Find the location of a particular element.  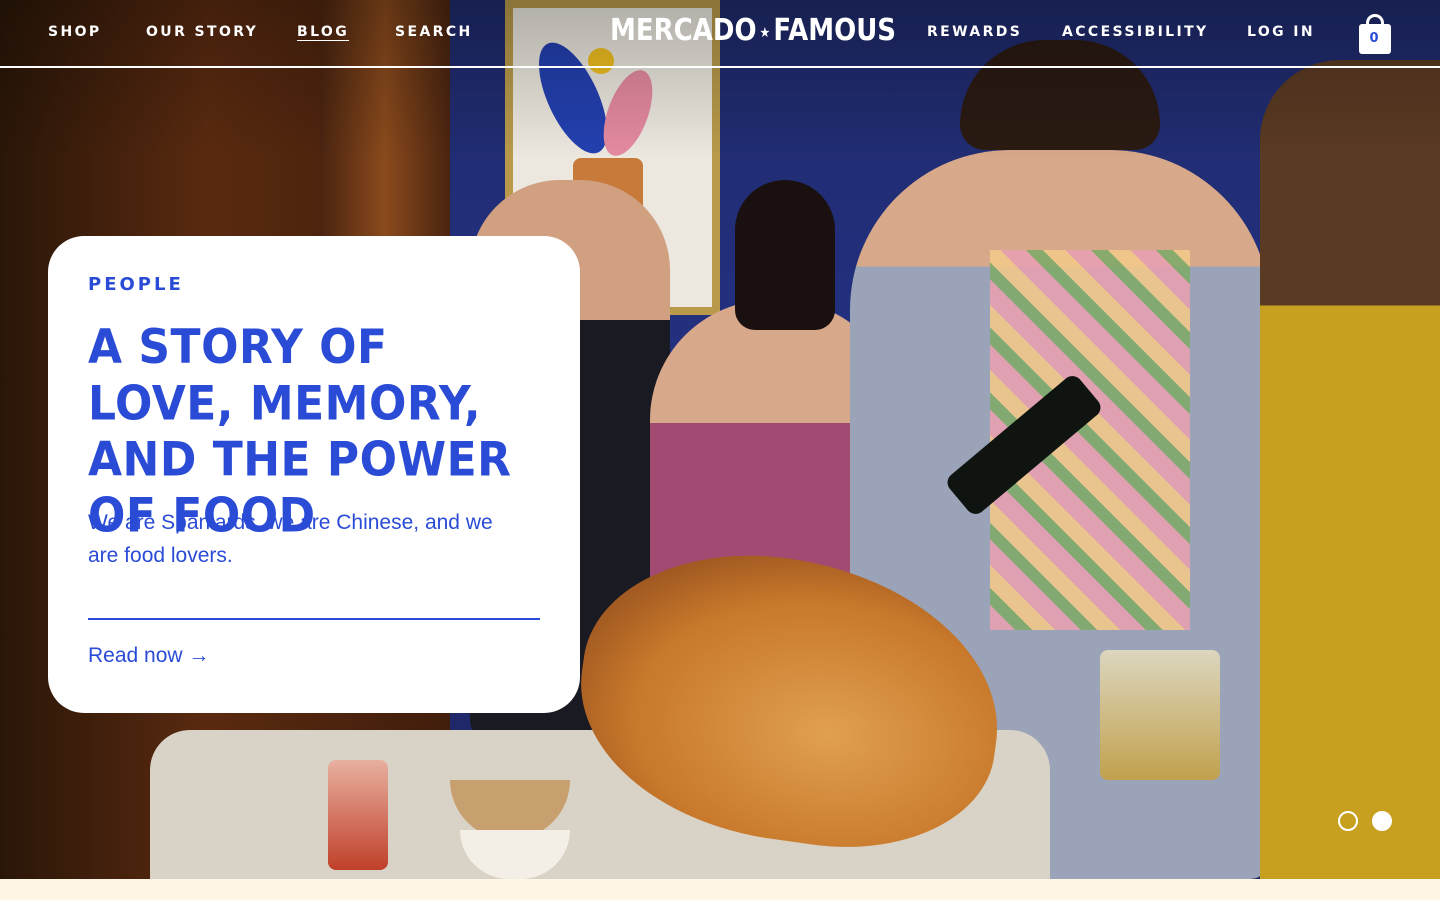

nav-blog: BLOG is located at coordinates (323, 32).